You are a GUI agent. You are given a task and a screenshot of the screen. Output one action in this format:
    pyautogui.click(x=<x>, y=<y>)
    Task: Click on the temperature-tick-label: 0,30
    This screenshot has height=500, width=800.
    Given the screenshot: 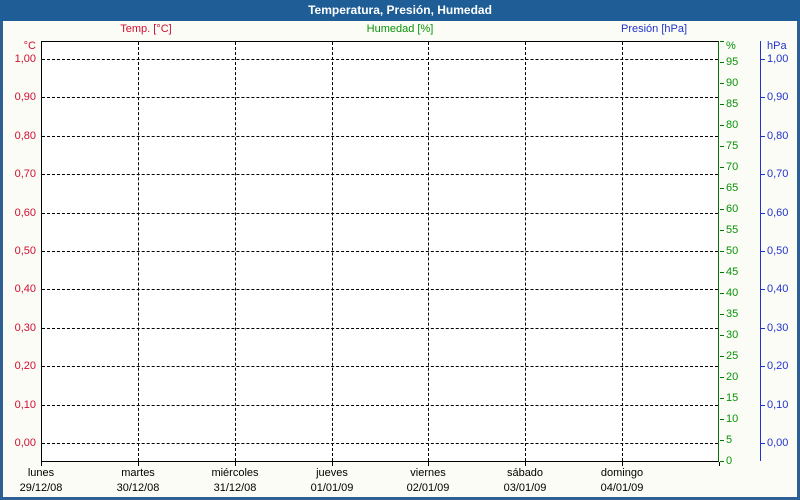 What is the action you would take?
    pyautogui.click(x=25, y=328)
    